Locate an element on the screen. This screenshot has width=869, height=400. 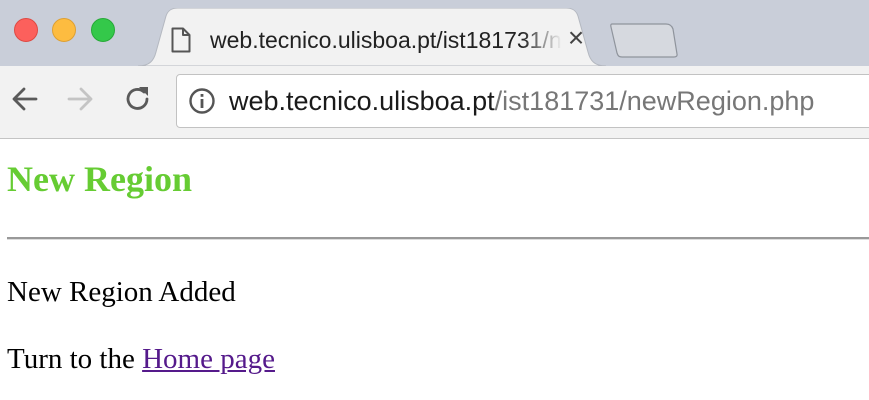
home-page-link: Home page is located at coordinates (208, 359).